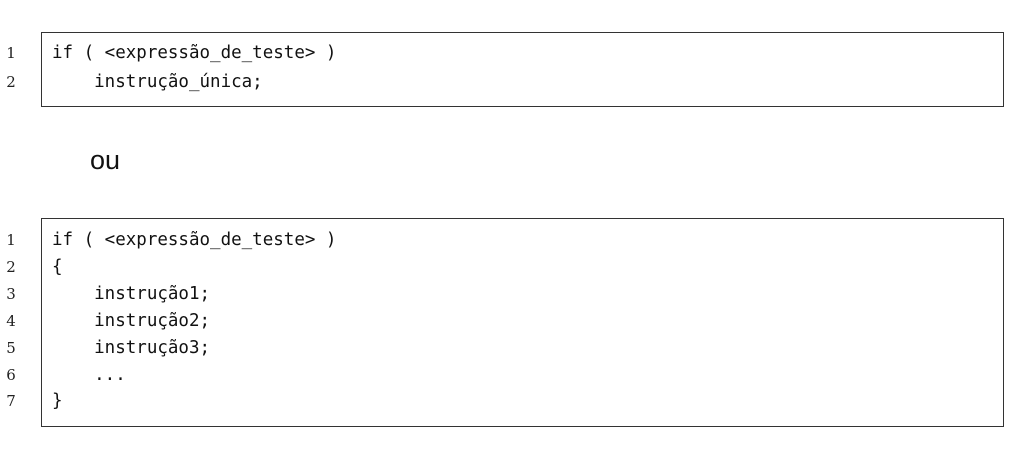 The image size is (1022, 458). Describe the element at coordinates (105, 160) in the screenshot. I see `separator-text: ou` at that location.